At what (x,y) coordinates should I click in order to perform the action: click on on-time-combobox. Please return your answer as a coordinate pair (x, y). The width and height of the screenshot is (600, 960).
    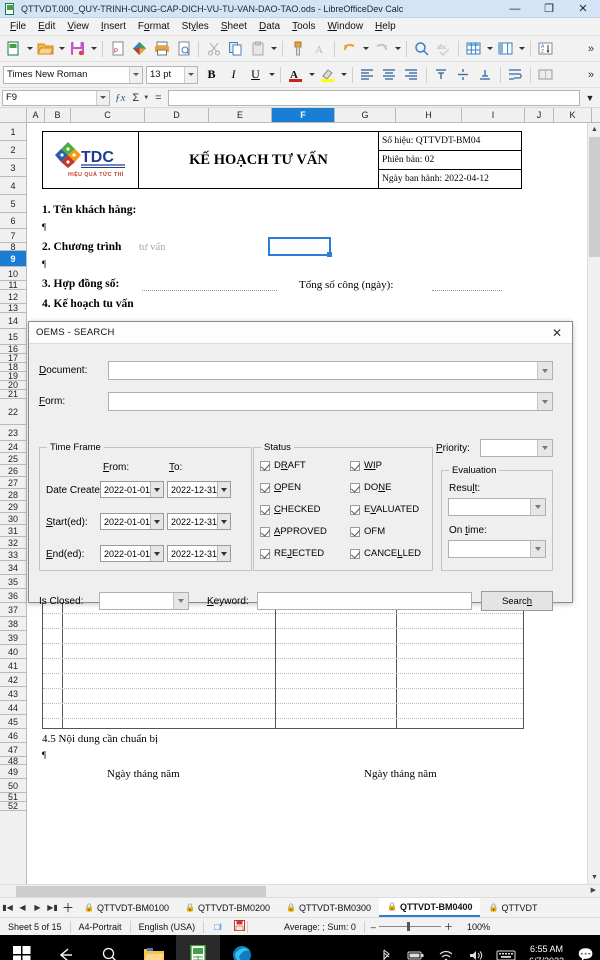
    Looking at the image, I should click on (497, 549).